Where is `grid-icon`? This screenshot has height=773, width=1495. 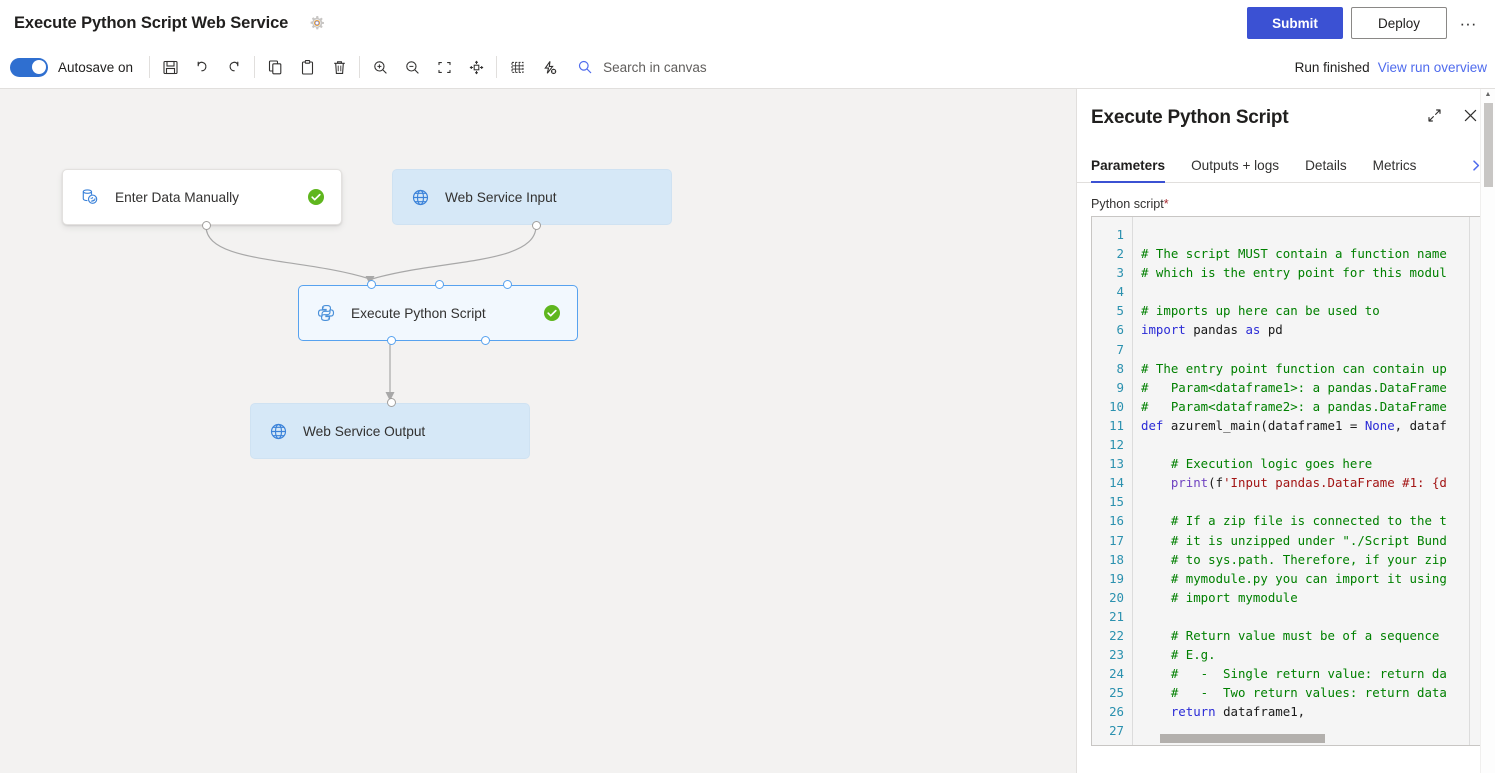
grid-icon is located at coordinates (517, 67).